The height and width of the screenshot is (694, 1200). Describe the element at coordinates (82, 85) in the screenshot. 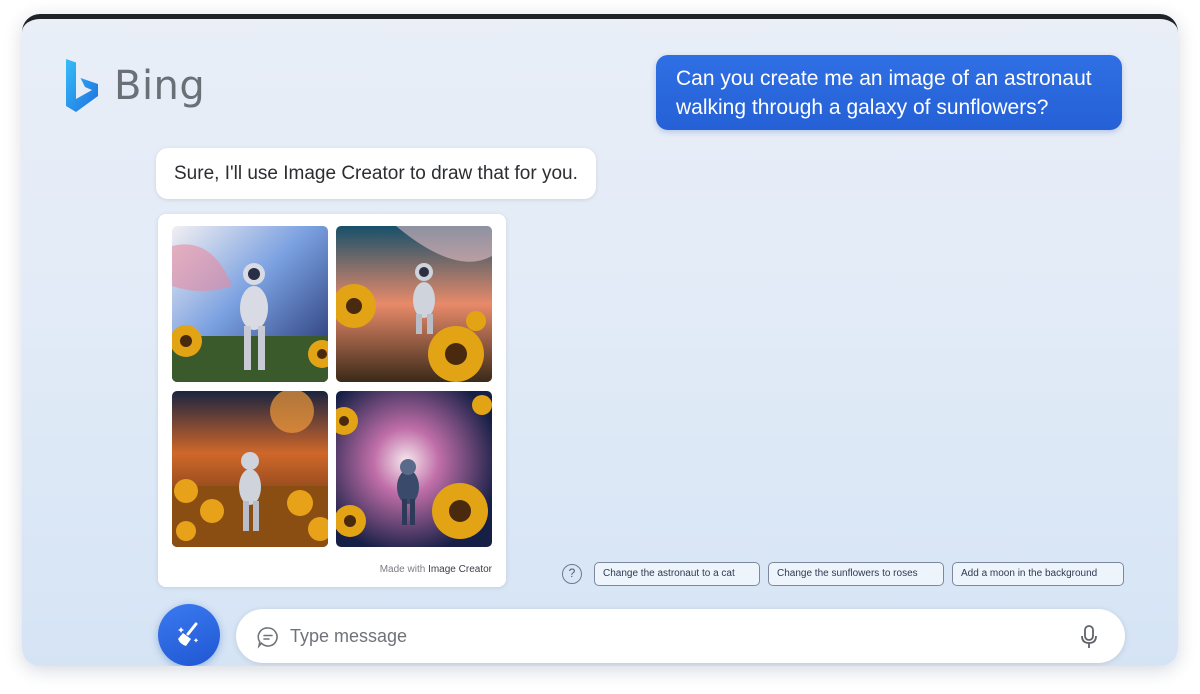

I see `bing-logo-icon` at that location.